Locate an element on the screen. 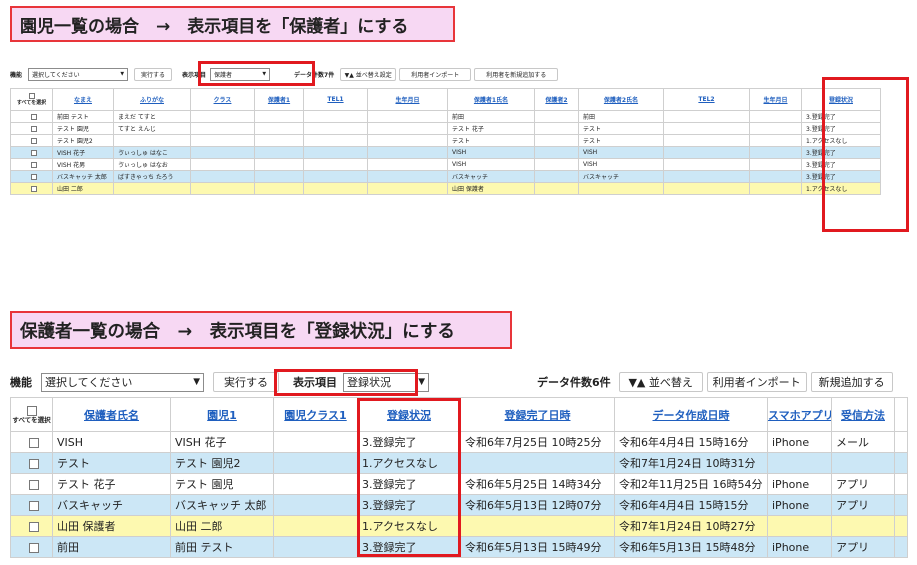  column-header: 保護者2 is located at coordinates (556, 99).